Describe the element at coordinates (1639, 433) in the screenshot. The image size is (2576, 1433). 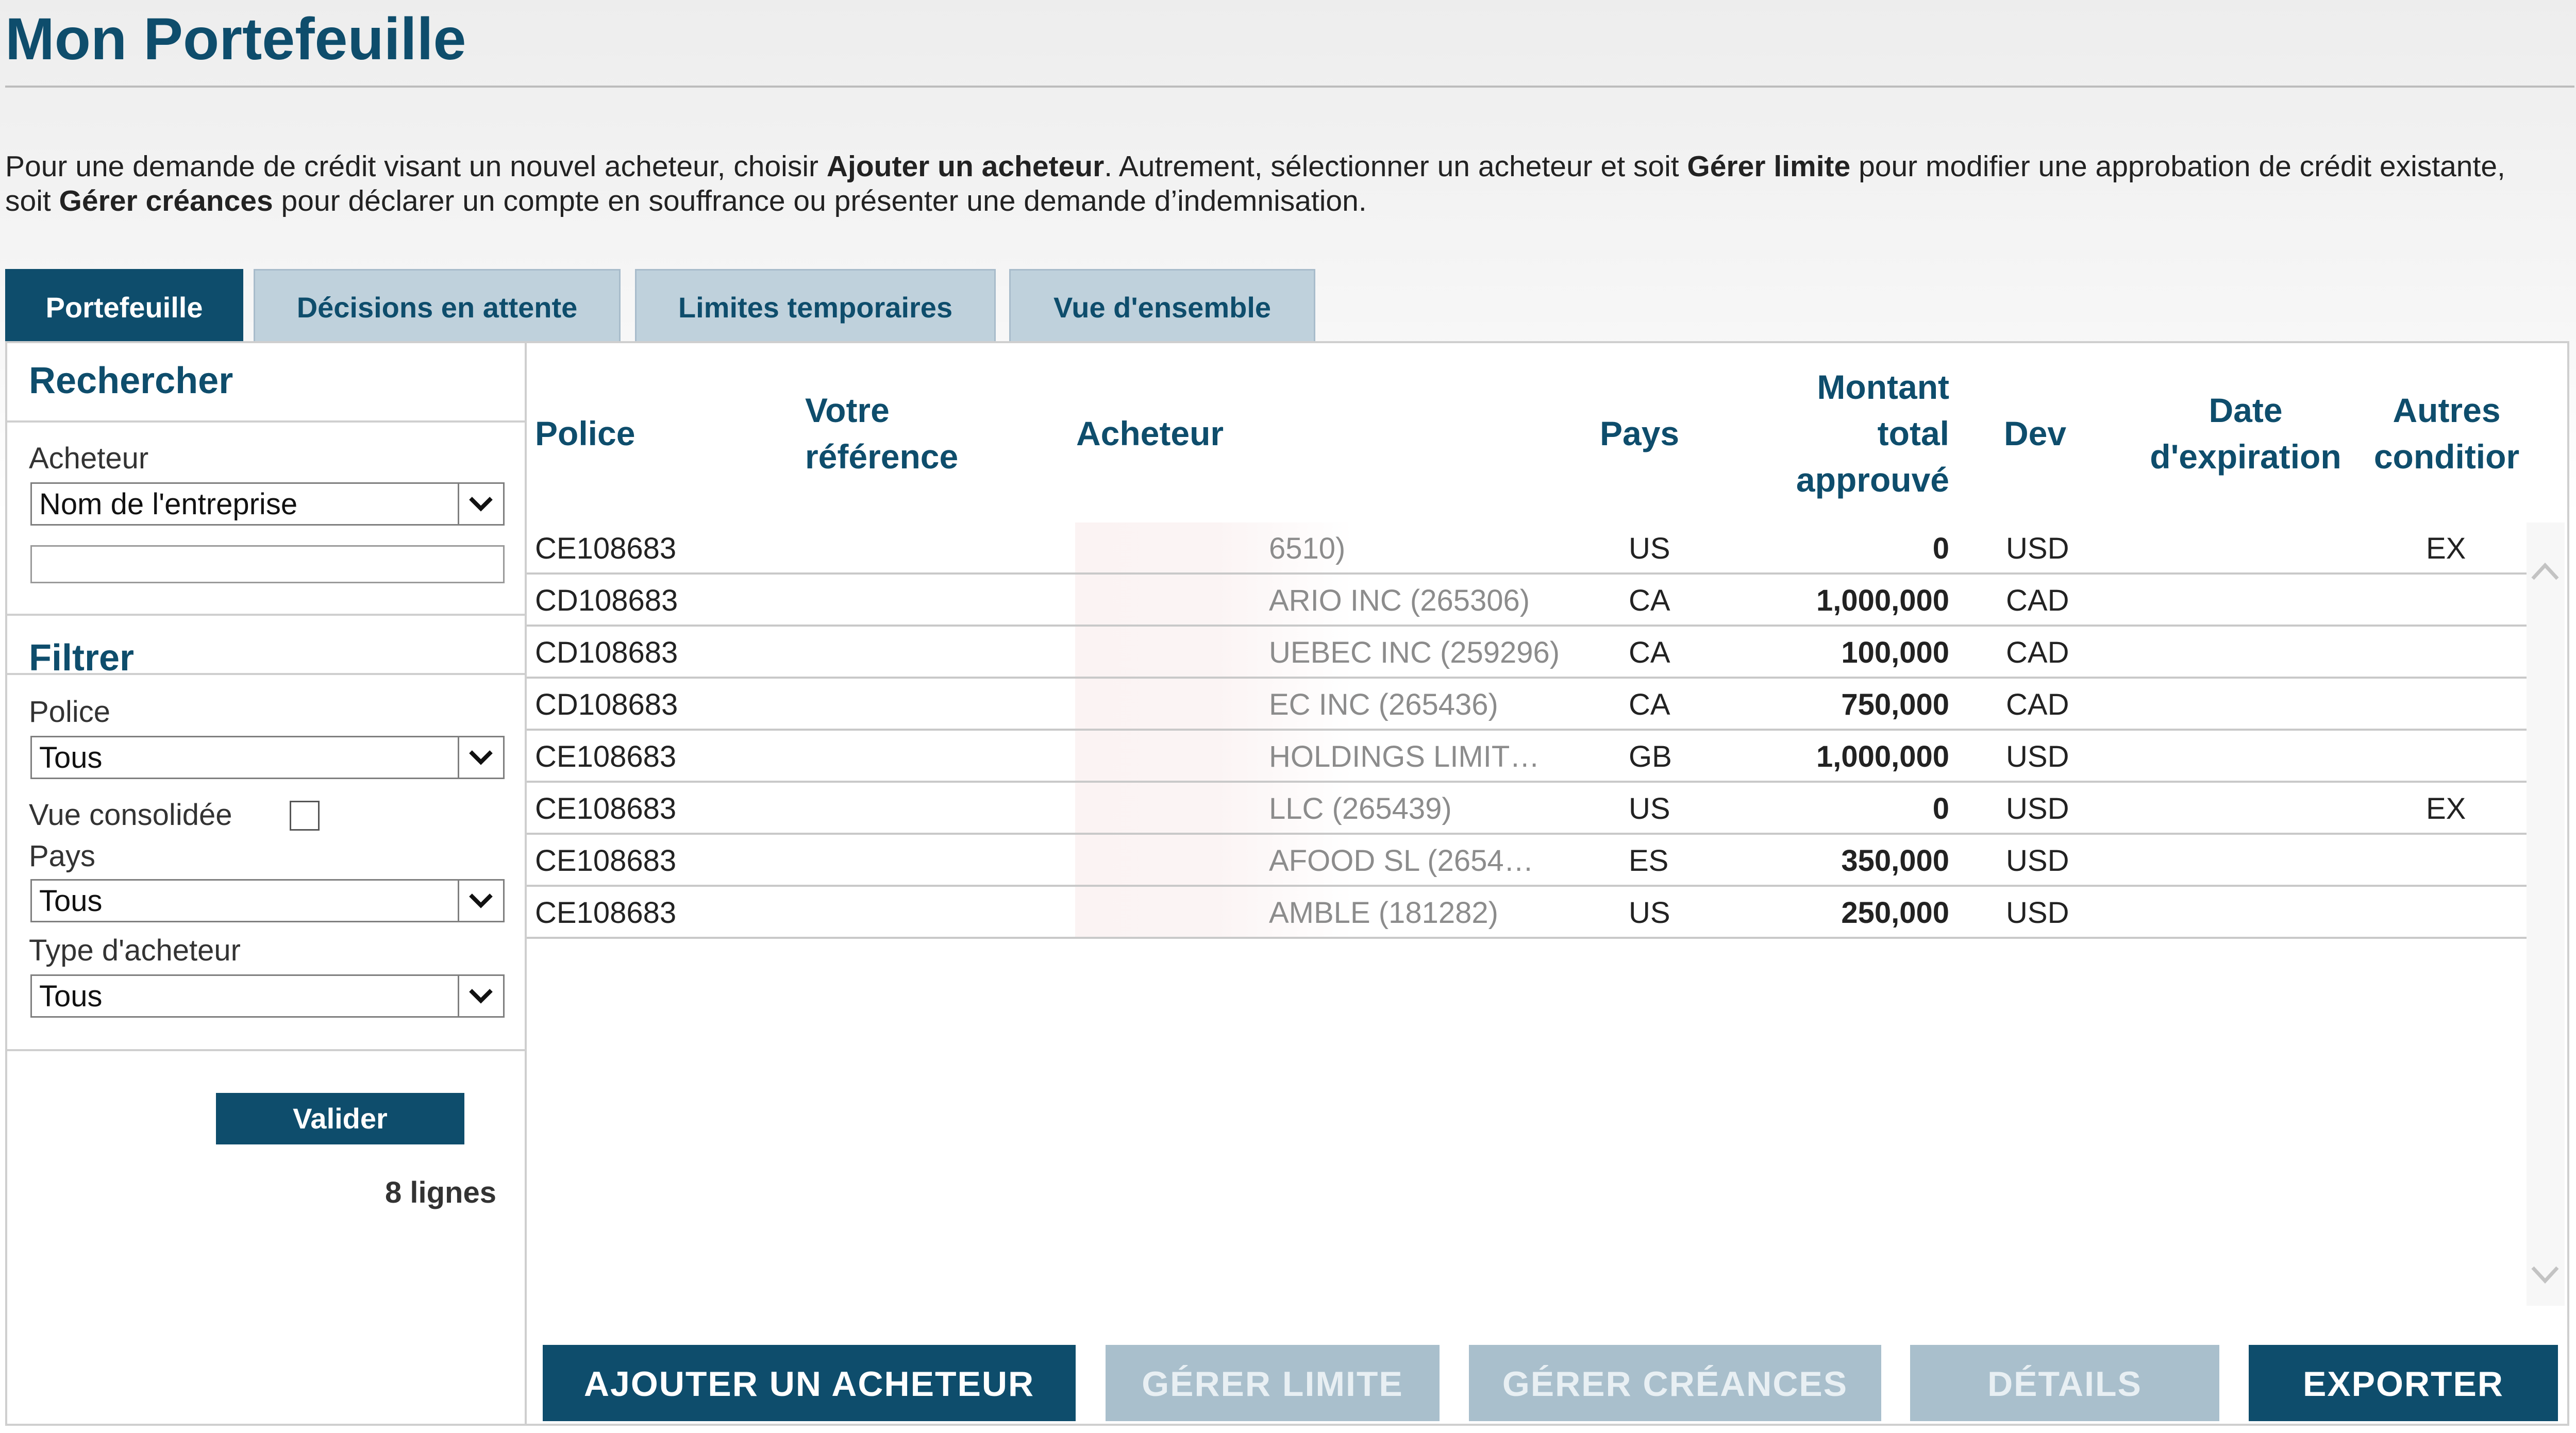
I see `column-header-country: Pays` at that location.